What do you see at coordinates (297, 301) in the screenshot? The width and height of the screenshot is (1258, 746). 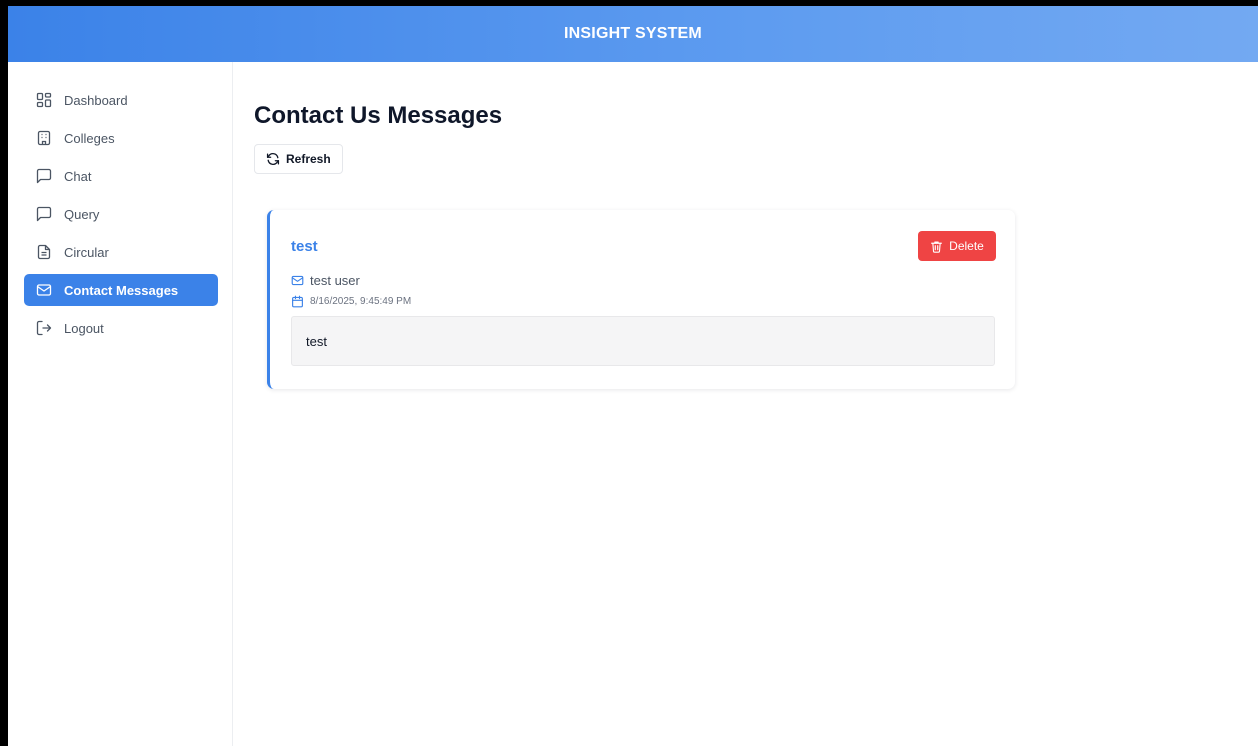 I see `calendar-icon` at bounding box center [297, 301].